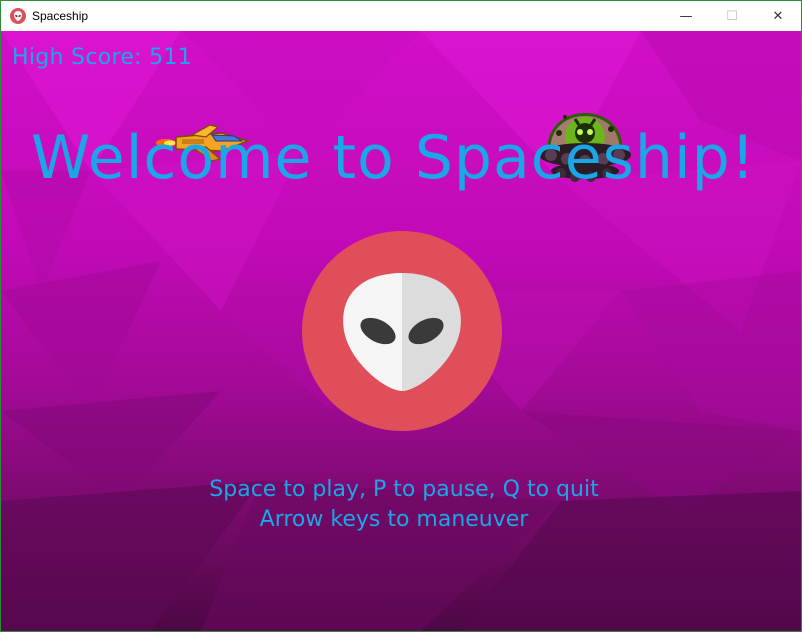 The image size is (802, 632). I want to click on maximize-button: ☐, so click(732, 16).